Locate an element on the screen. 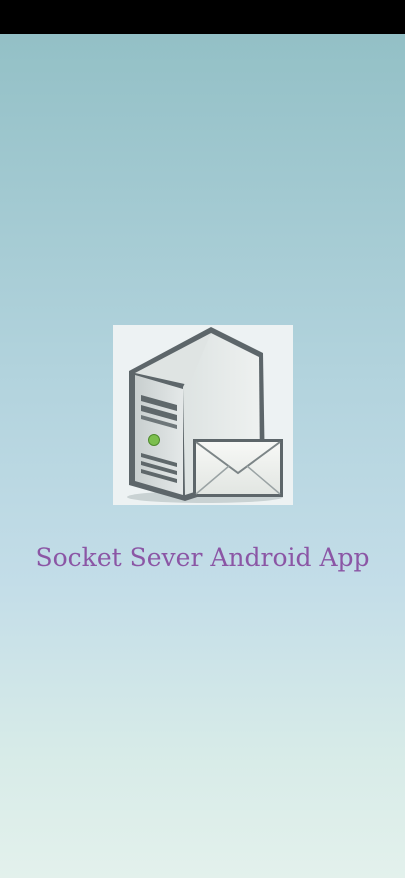 Image resolution: width=405 pixels, height=878 pixels. status-bar is located at coordinates (202, 17).